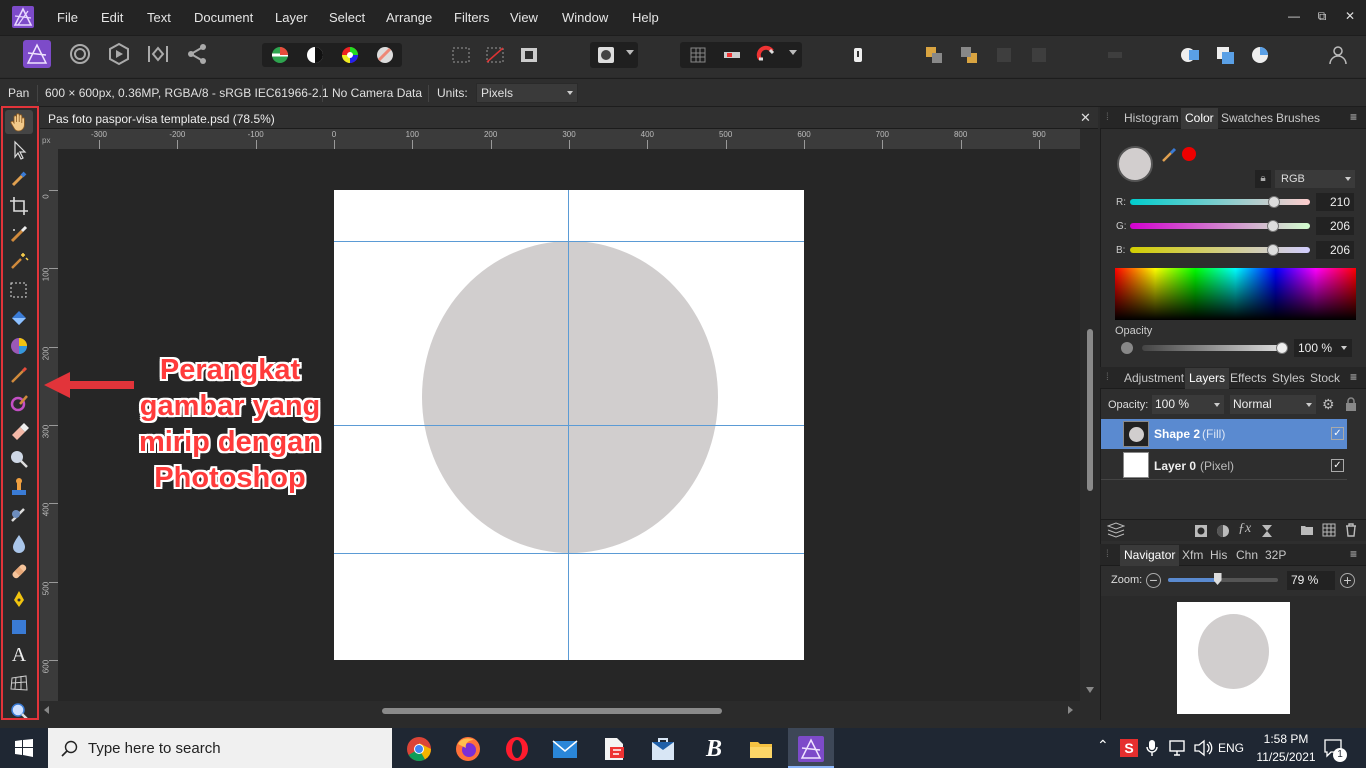  Describe the element at coordinates (969, 55) in the screenshot. I see `arrange-forward-icon` at that location.